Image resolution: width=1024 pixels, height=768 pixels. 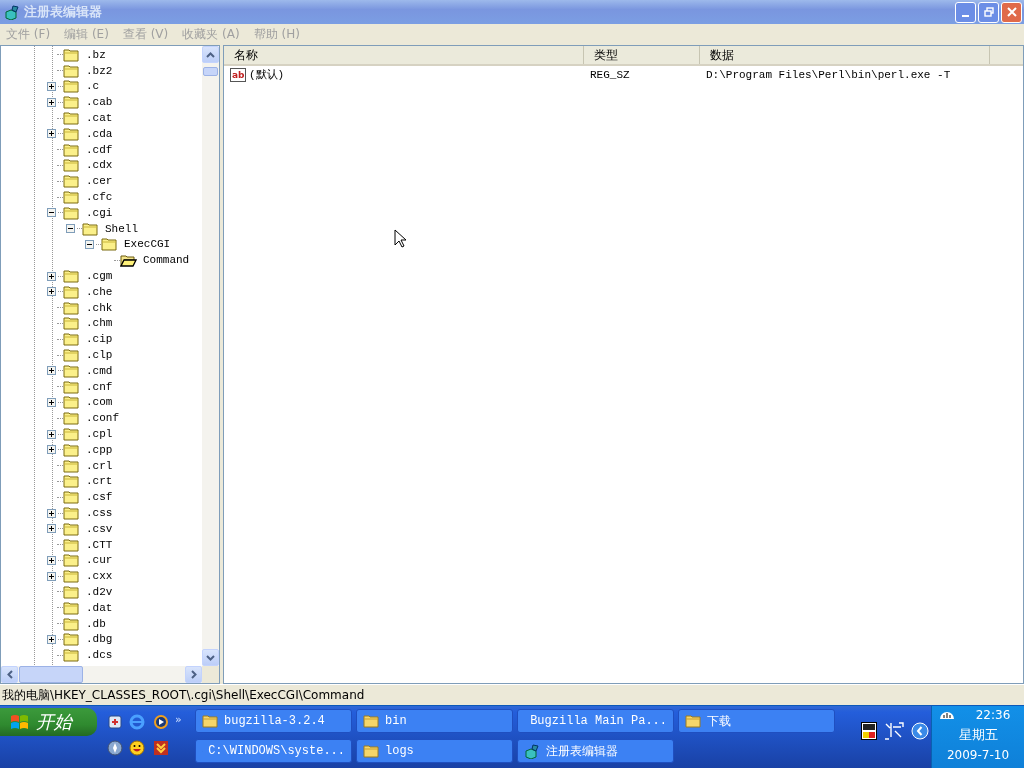 I want to click on tree-item: .cgm, so click(x=99, y=276).